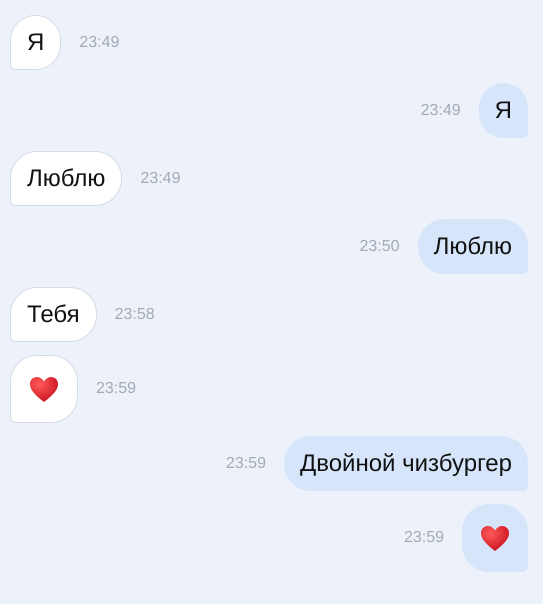 The height and width of the screenshot is (604, 543). I want to click on message-time: 23:50, so click(380, 247).